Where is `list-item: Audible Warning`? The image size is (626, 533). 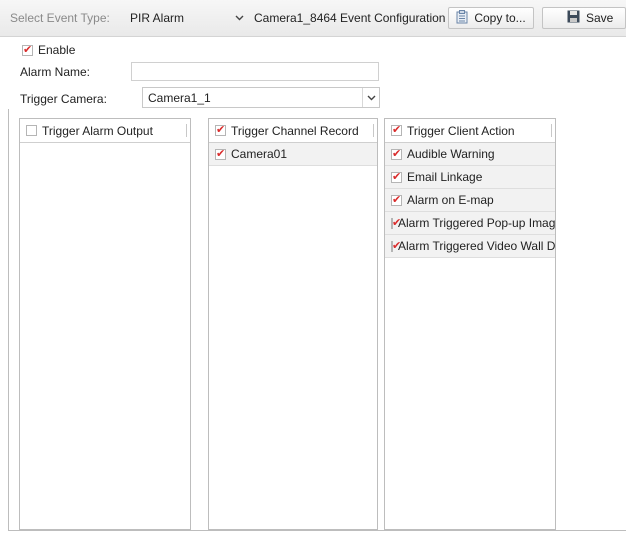 list-item: Audible Warning is located at coordinates (470, 154).